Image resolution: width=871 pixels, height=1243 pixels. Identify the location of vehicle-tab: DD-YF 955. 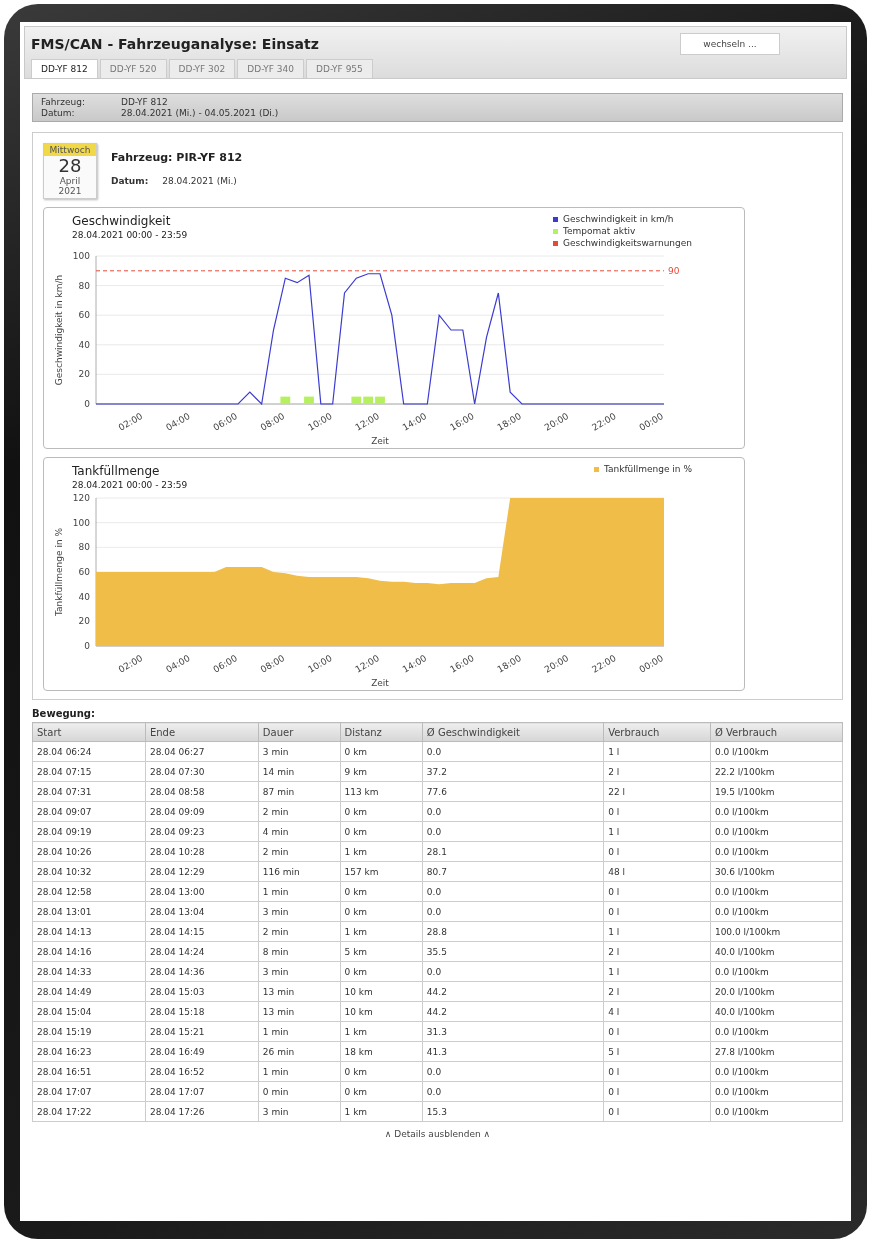
(339, 68).